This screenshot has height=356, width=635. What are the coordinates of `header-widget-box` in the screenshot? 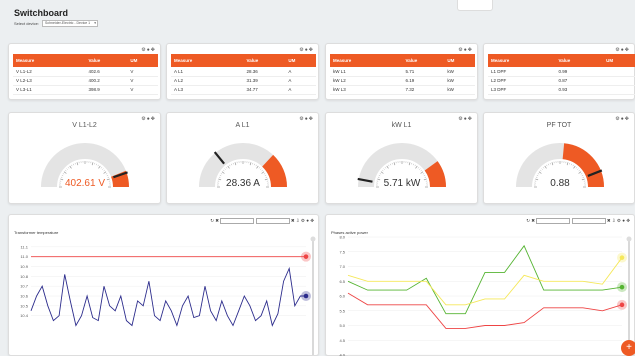 It's located at (475, 5).